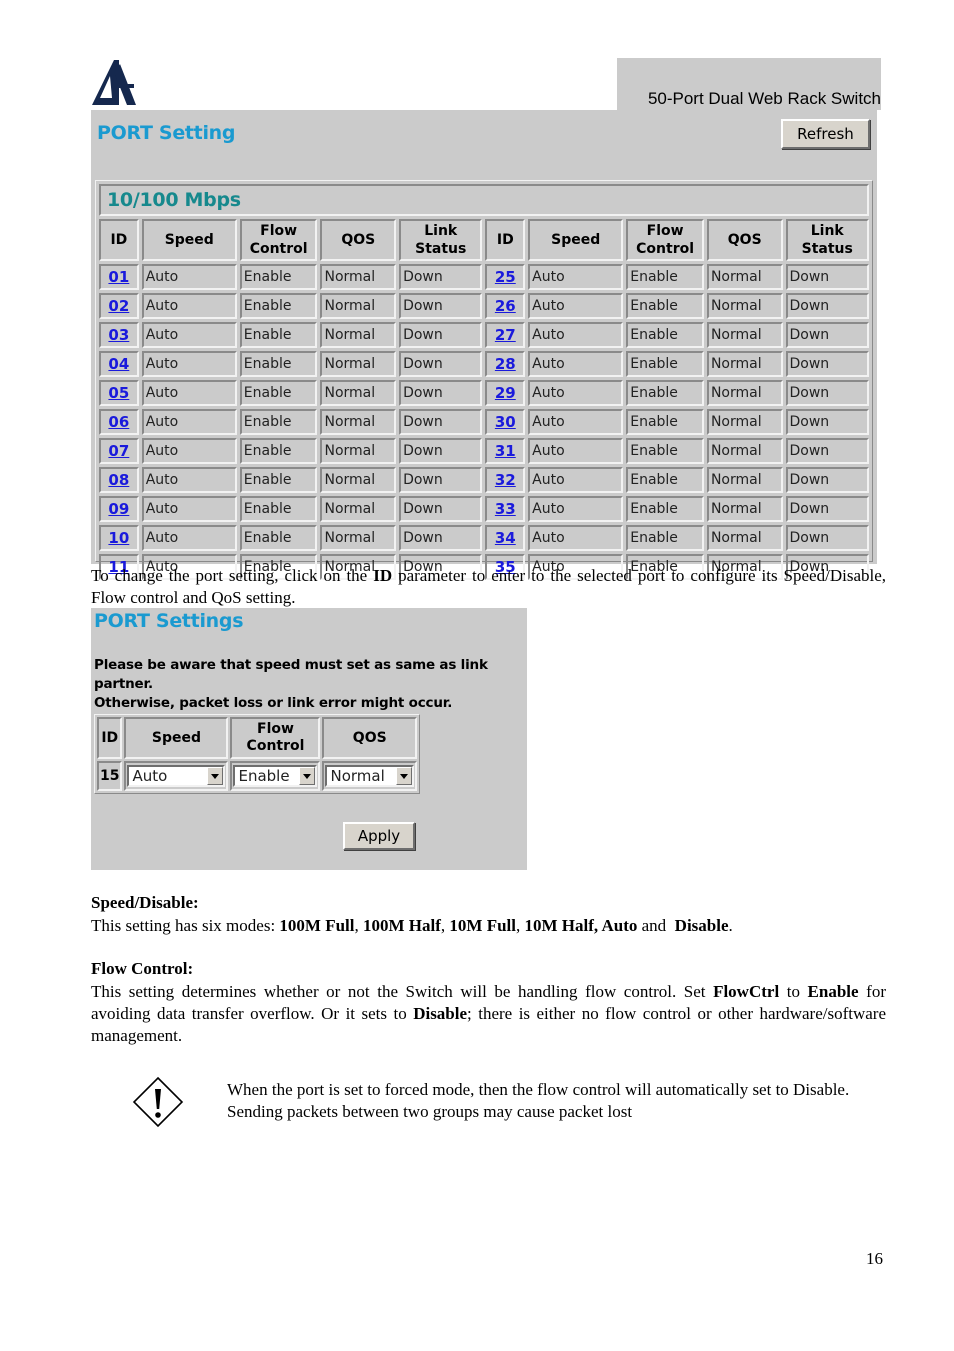 The width and height of the screenshot is (954, 1351). What do you see at coordinates (440, 1013) in the screenshot?
I see `bold-text: Disable` at bounding box center [440, 1013].